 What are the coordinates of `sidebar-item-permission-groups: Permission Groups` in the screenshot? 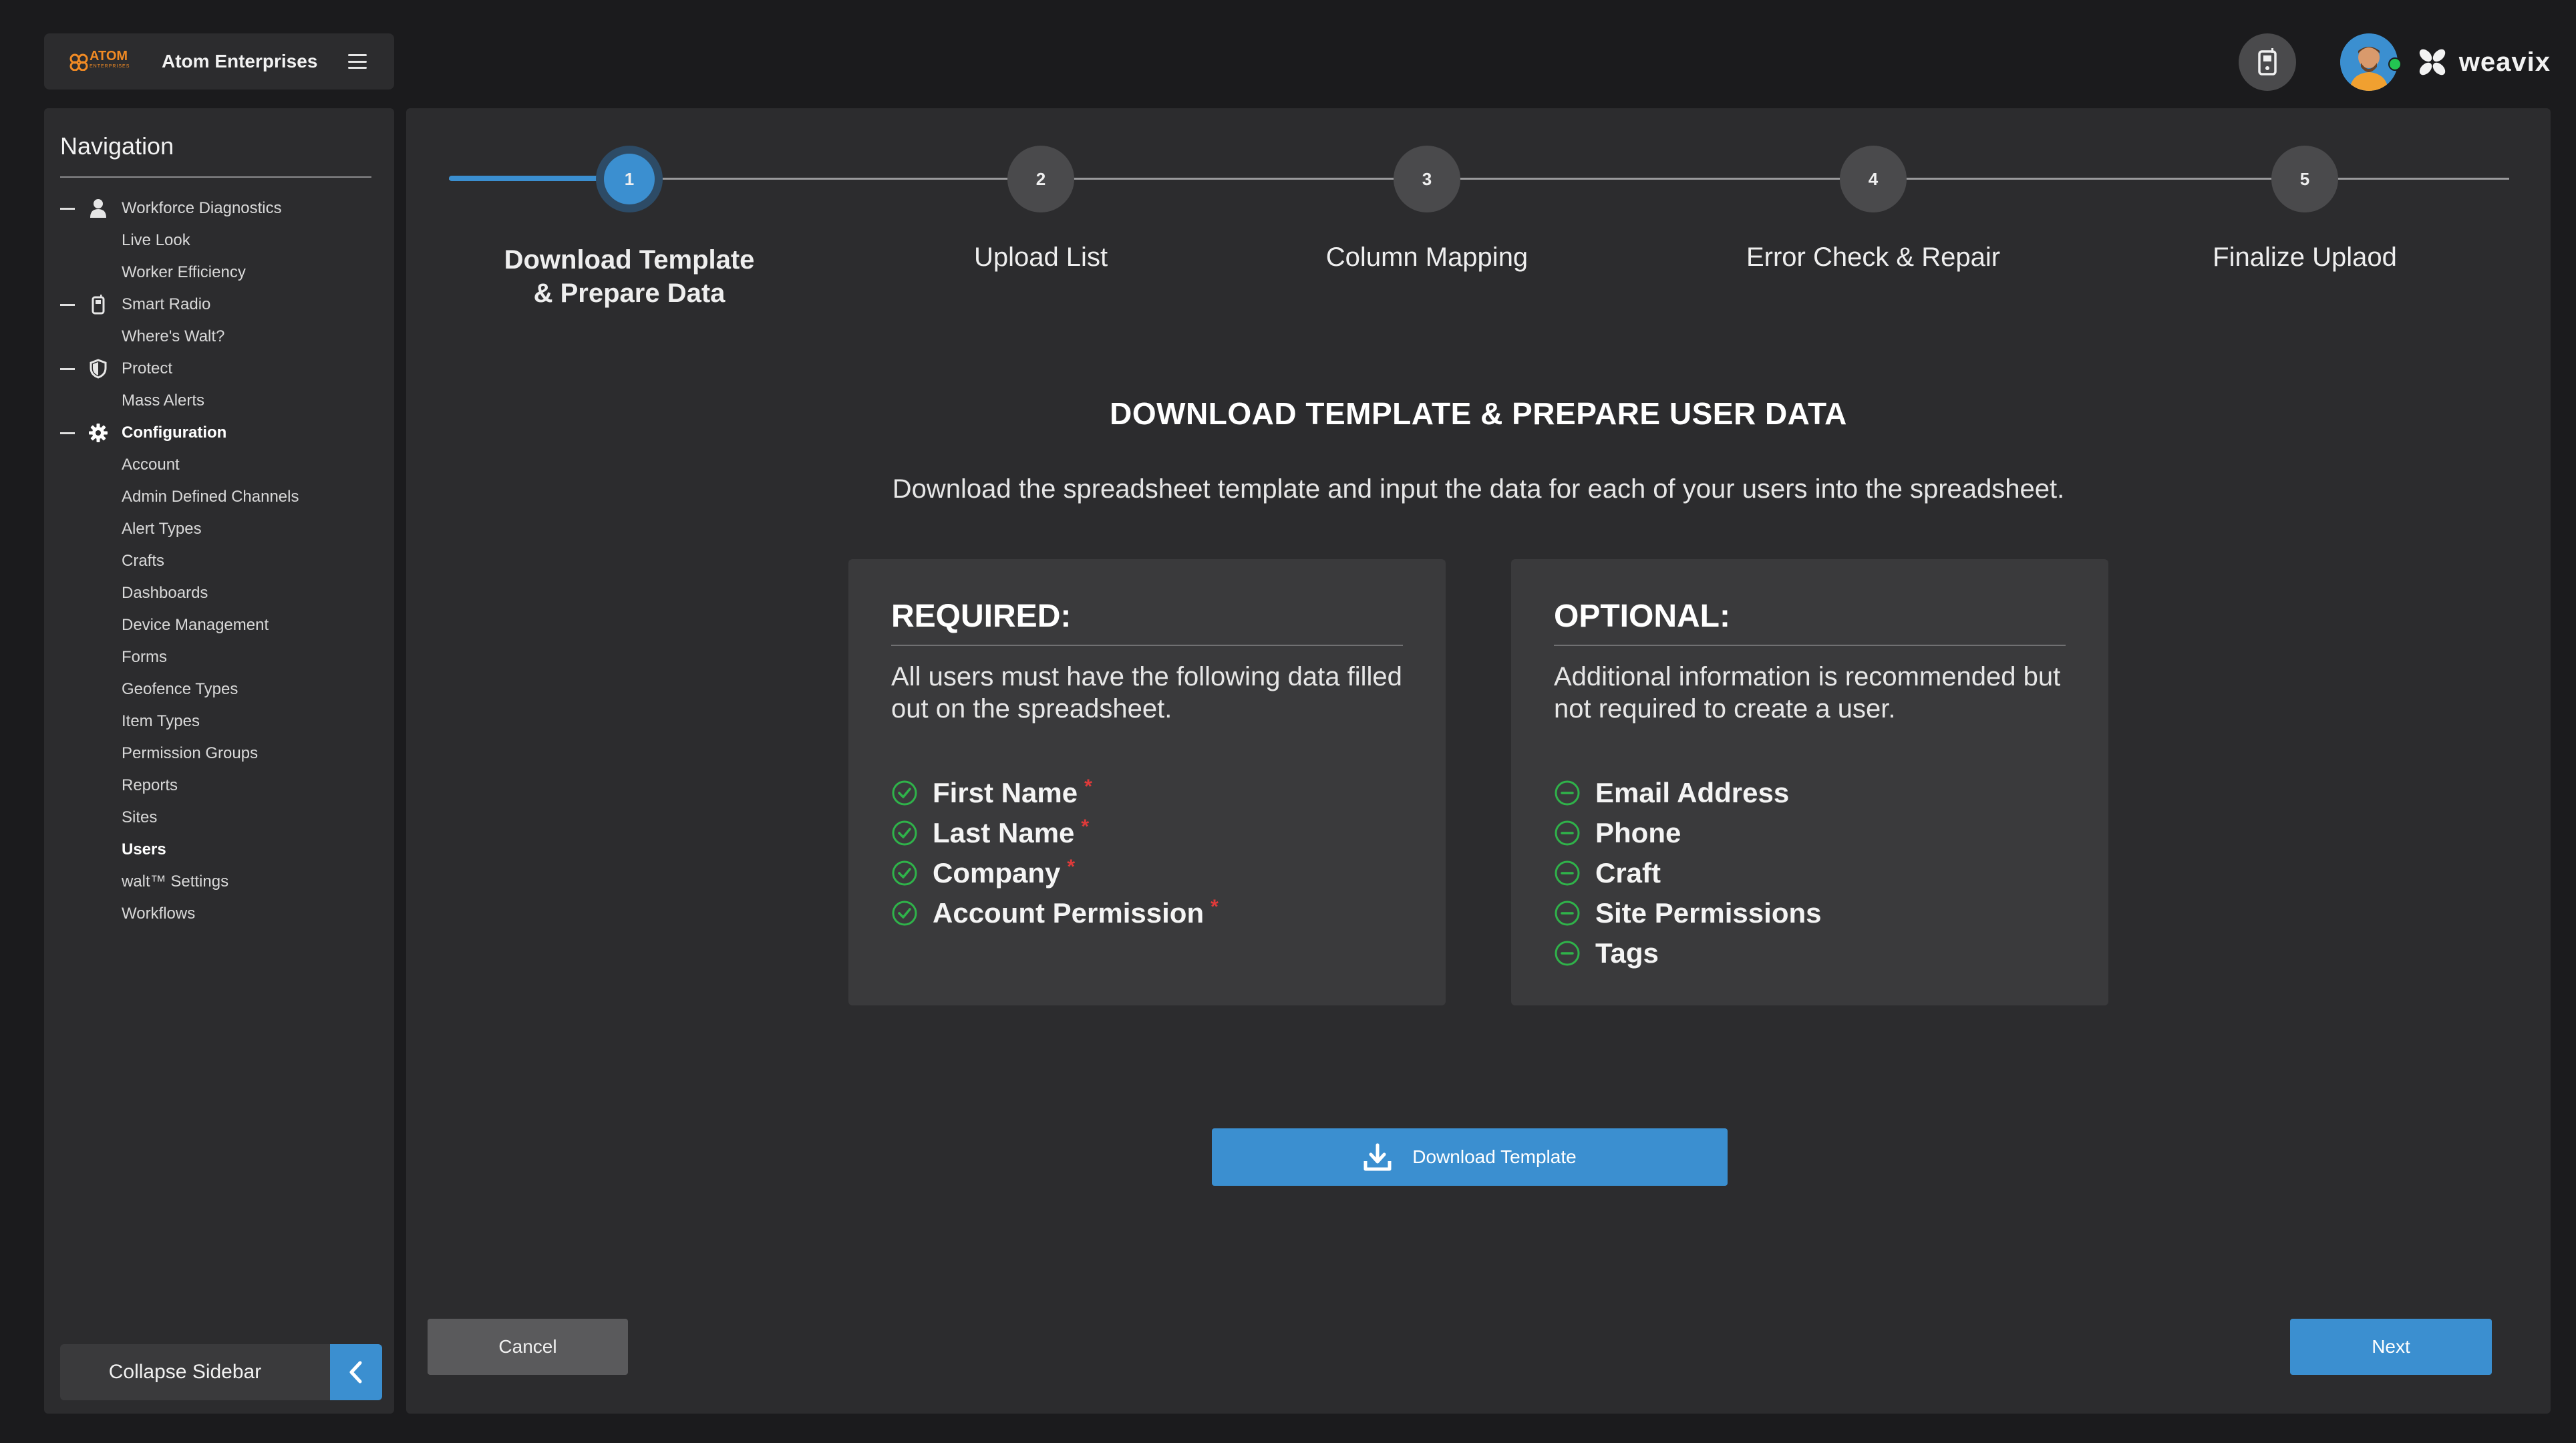 It's located at (217, 754).